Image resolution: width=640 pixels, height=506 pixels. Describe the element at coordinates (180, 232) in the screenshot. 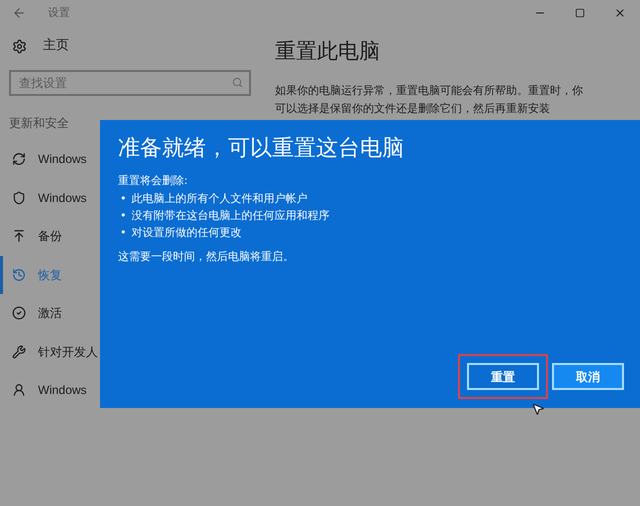

I see `bullet-item: • 对设置所做的任何更改` at that location.